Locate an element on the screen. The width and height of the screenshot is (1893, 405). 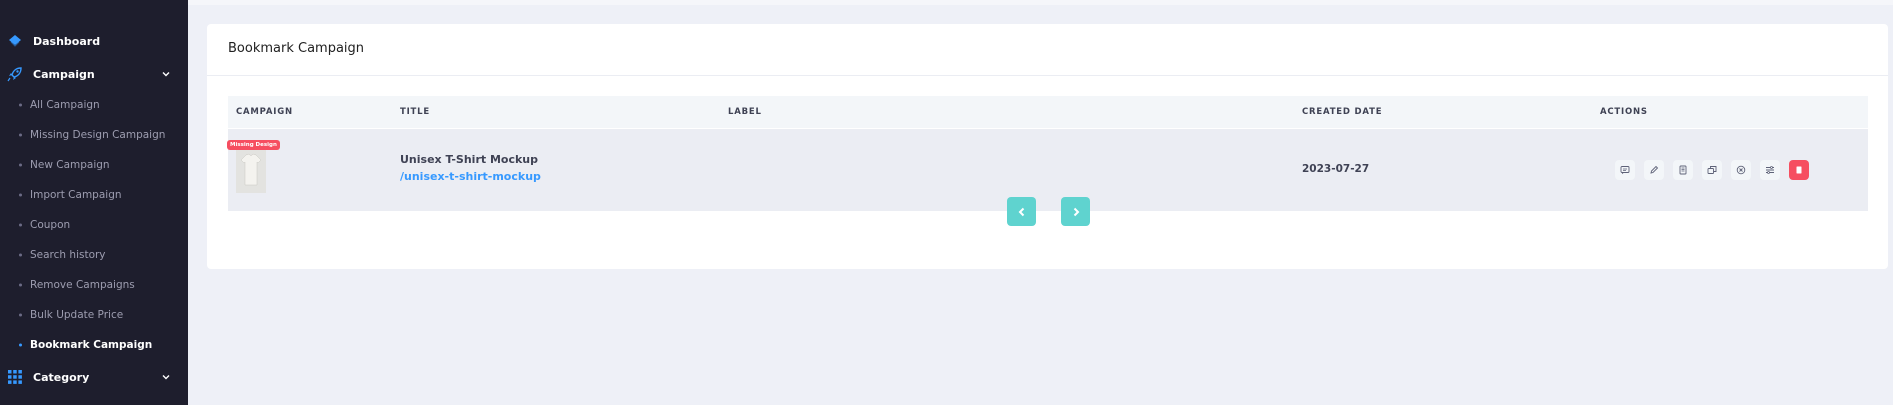
column-header-actions: ACTIONS is located at coordinates (1624, 112).